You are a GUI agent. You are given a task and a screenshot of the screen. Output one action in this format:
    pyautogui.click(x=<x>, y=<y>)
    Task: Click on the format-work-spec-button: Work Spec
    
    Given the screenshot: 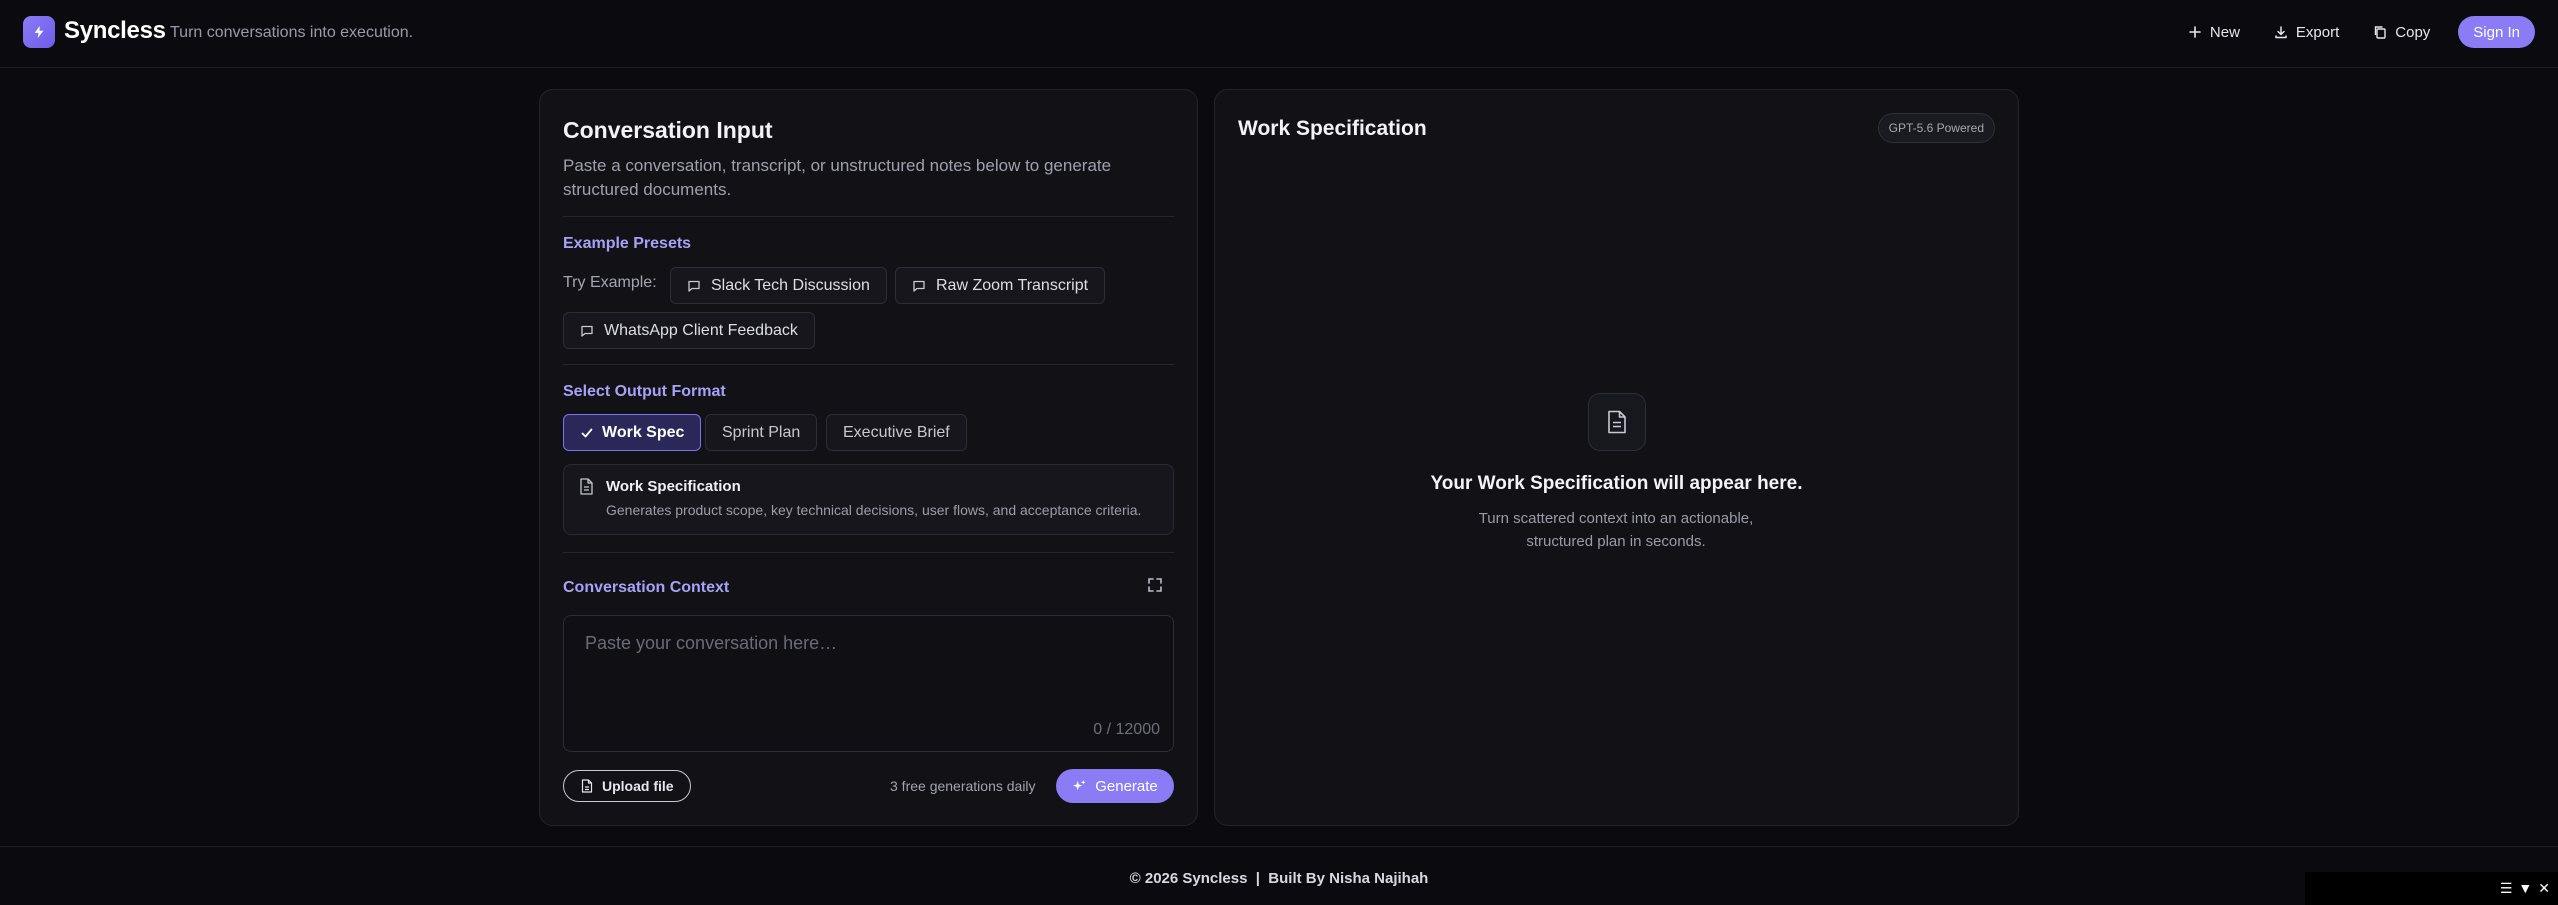 What is the action you would take?
    pyautogui.click(x=632, y=432)
    